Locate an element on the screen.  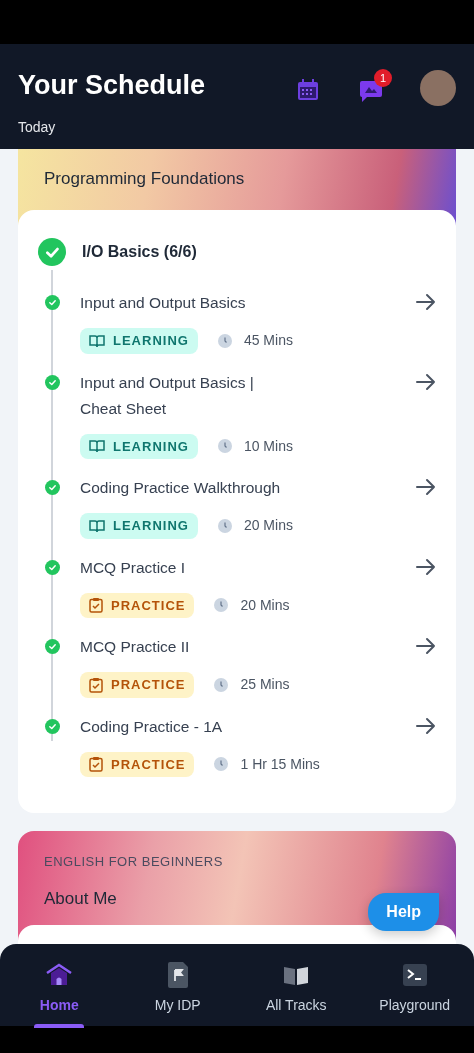
terminal-icon is located at coordinates (414, 975).